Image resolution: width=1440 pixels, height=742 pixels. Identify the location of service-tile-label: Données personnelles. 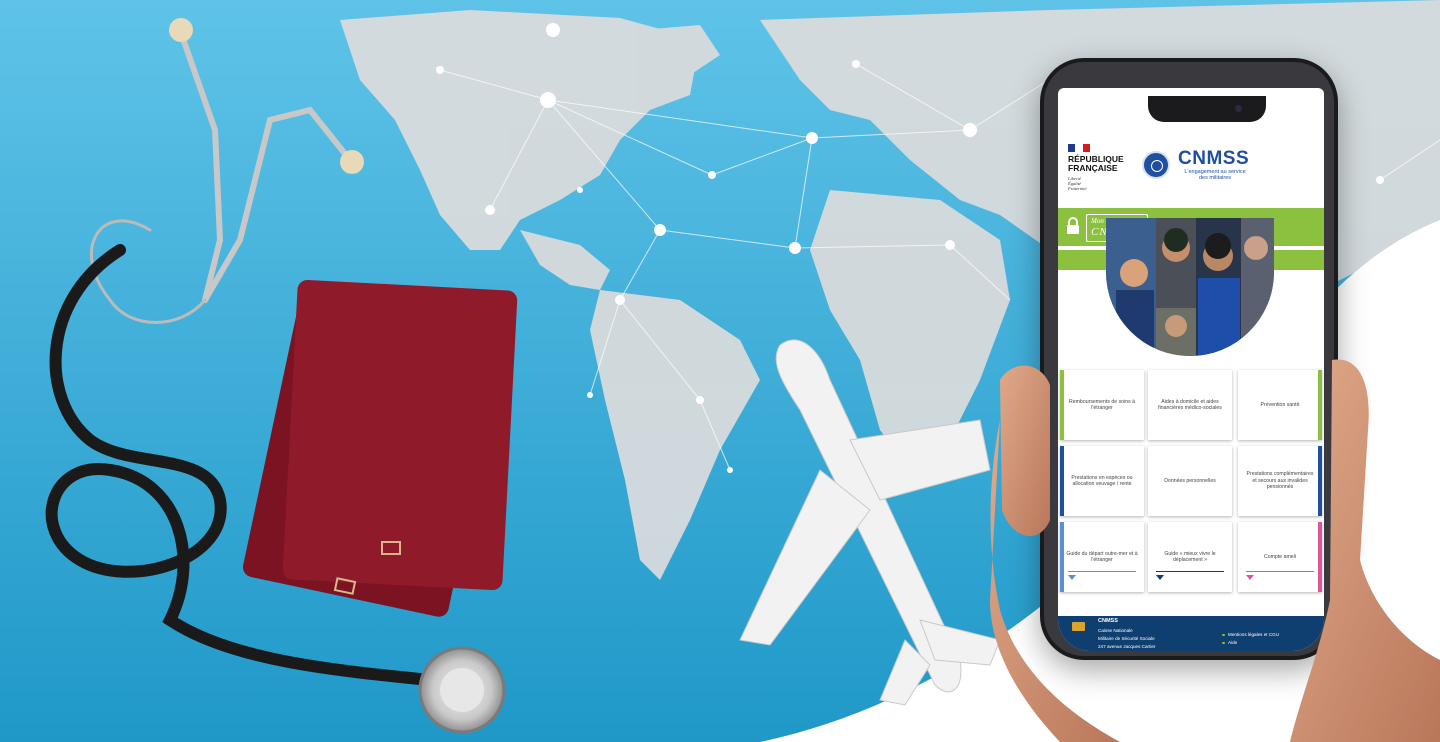
(1190, 480).